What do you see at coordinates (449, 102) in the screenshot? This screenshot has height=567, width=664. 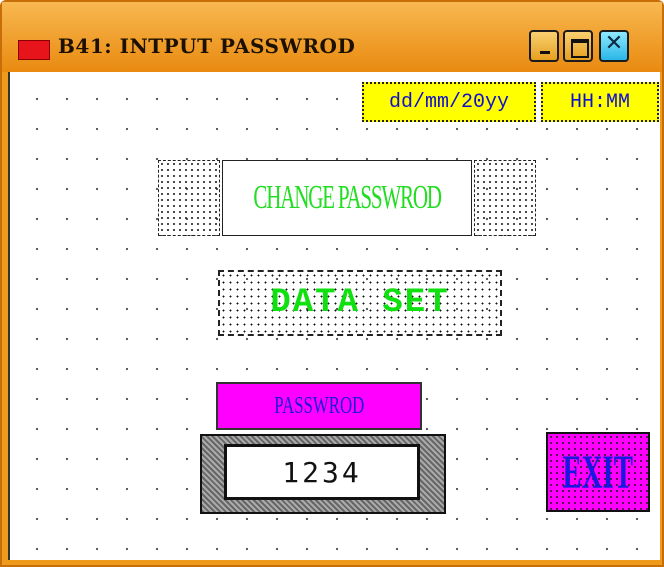 I see `date-display: dd/mm/20yy` at bounding box center [449, 102].